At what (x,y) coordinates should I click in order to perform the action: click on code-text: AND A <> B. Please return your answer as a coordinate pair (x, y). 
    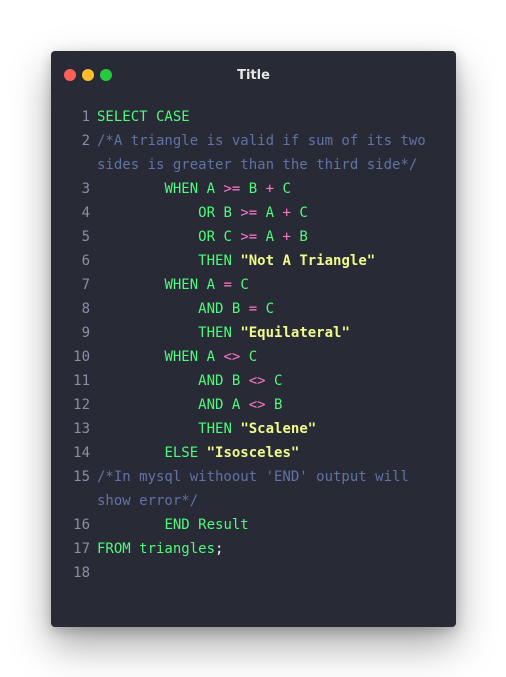
    Looking at the image, I should click on (276, 405).